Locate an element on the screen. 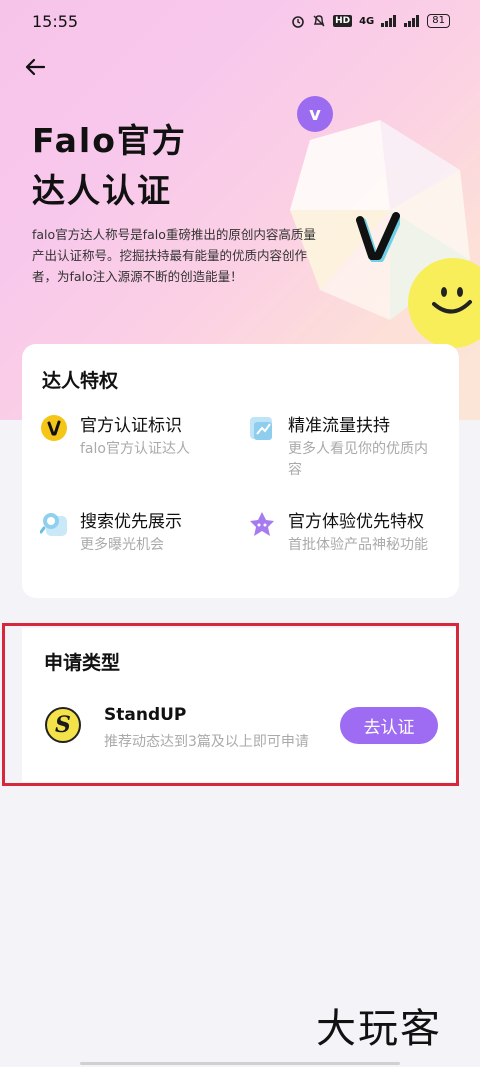 The image size is (480, 1067). chart-icon is located at coordinates (262, 428).